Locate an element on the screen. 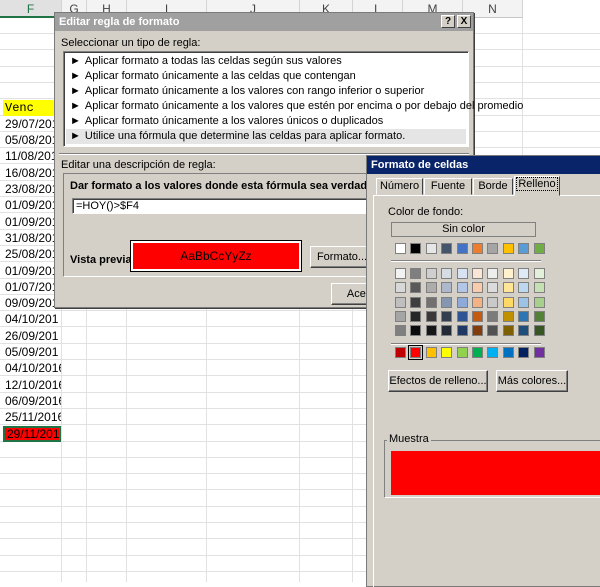  venc-header-cell: Venc is located at coordinates (32, 107).